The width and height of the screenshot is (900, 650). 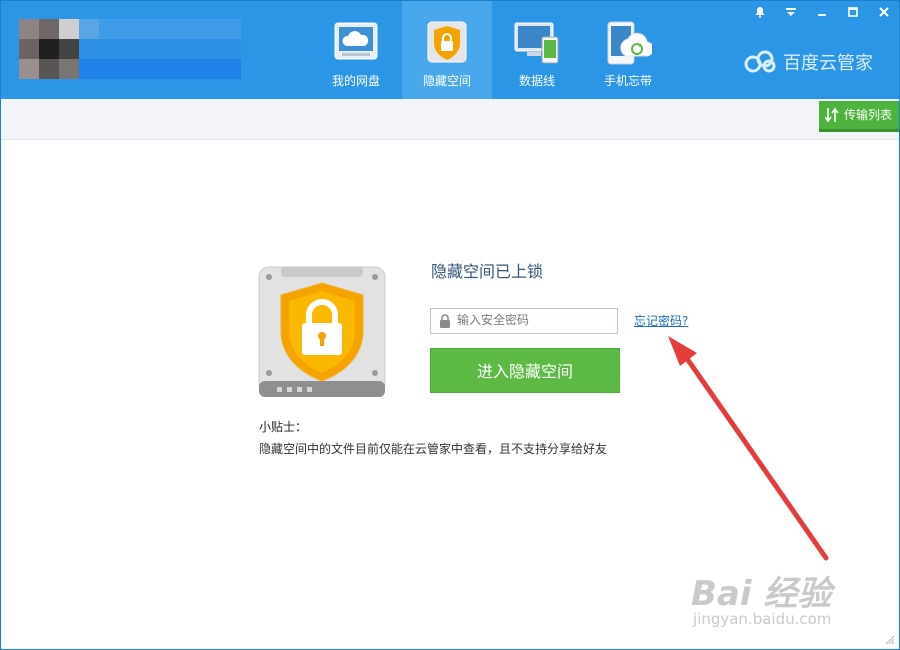 I want to click on transfer-list-button: 传输列表, so click(x=859, y=116).